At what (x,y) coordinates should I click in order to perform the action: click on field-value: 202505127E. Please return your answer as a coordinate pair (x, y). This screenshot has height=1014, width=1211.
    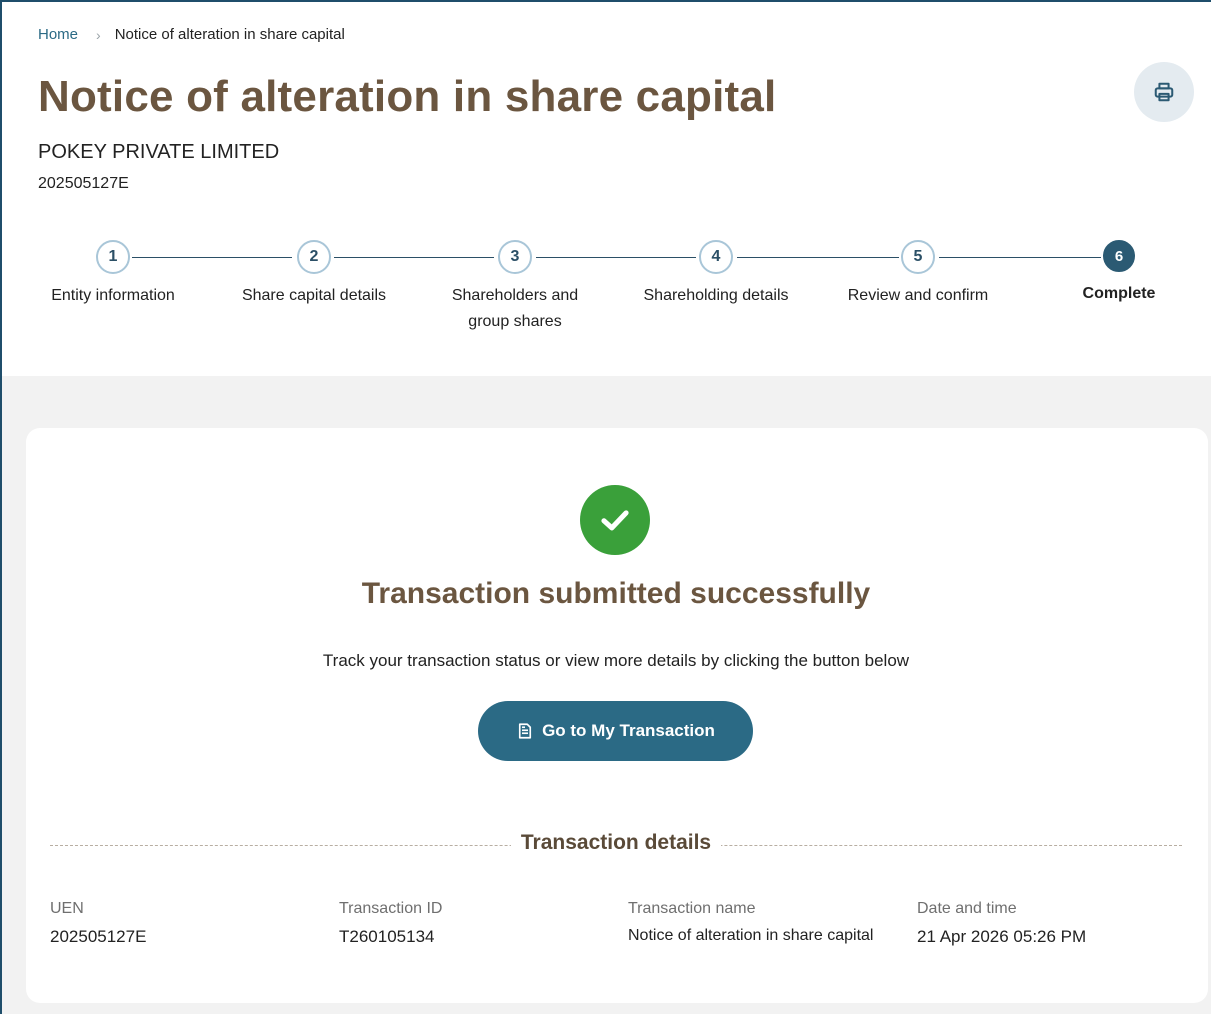
    Looking at the image, I should click on (98, 936).